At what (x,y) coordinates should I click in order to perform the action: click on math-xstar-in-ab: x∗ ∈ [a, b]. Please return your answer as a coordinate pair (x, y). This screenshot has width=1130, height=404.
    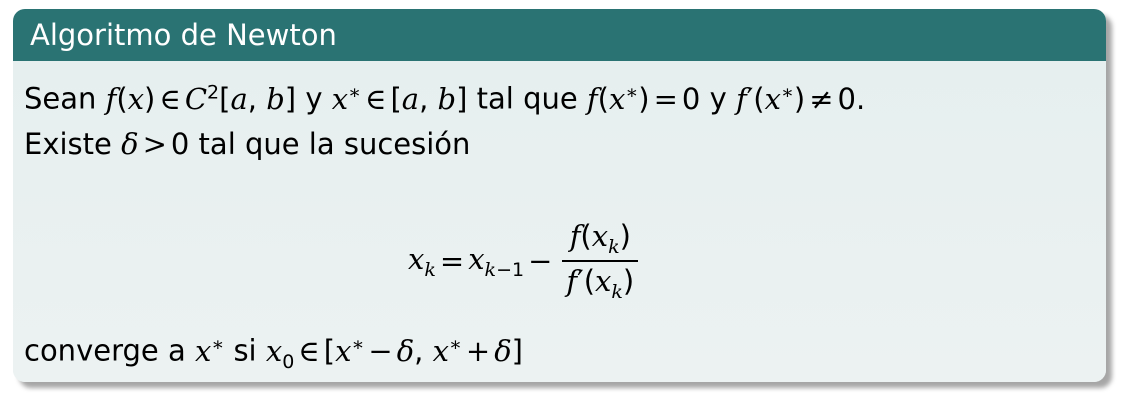
    Looking at the image, I should click on (399, 98).